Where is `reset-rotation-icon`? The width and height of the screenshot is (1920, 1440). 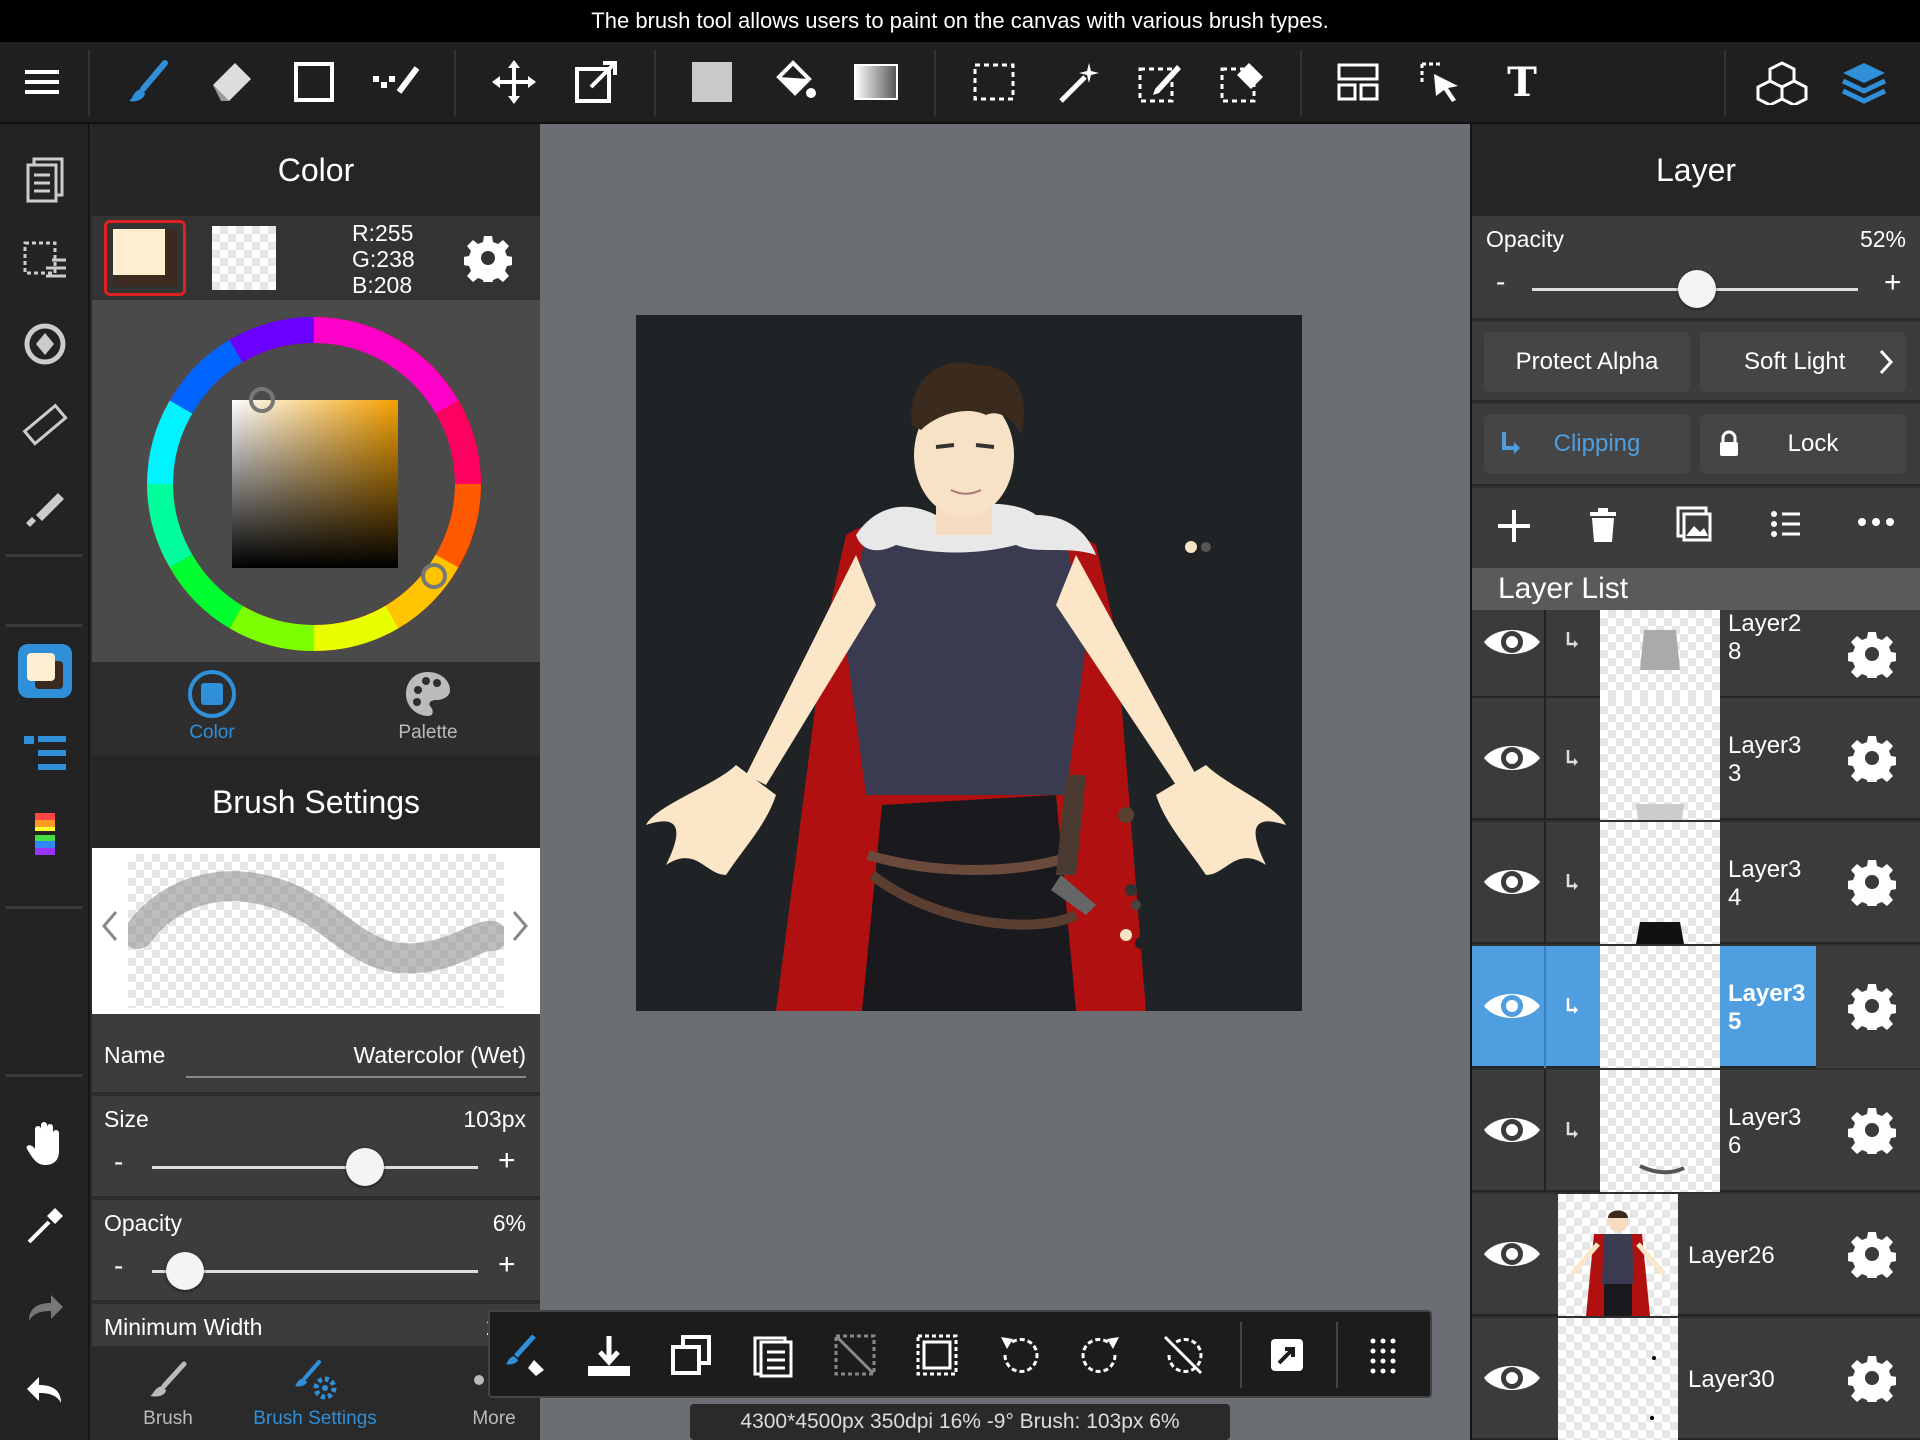
reset-rotation-icon is located at coordinates (1183, 1355).